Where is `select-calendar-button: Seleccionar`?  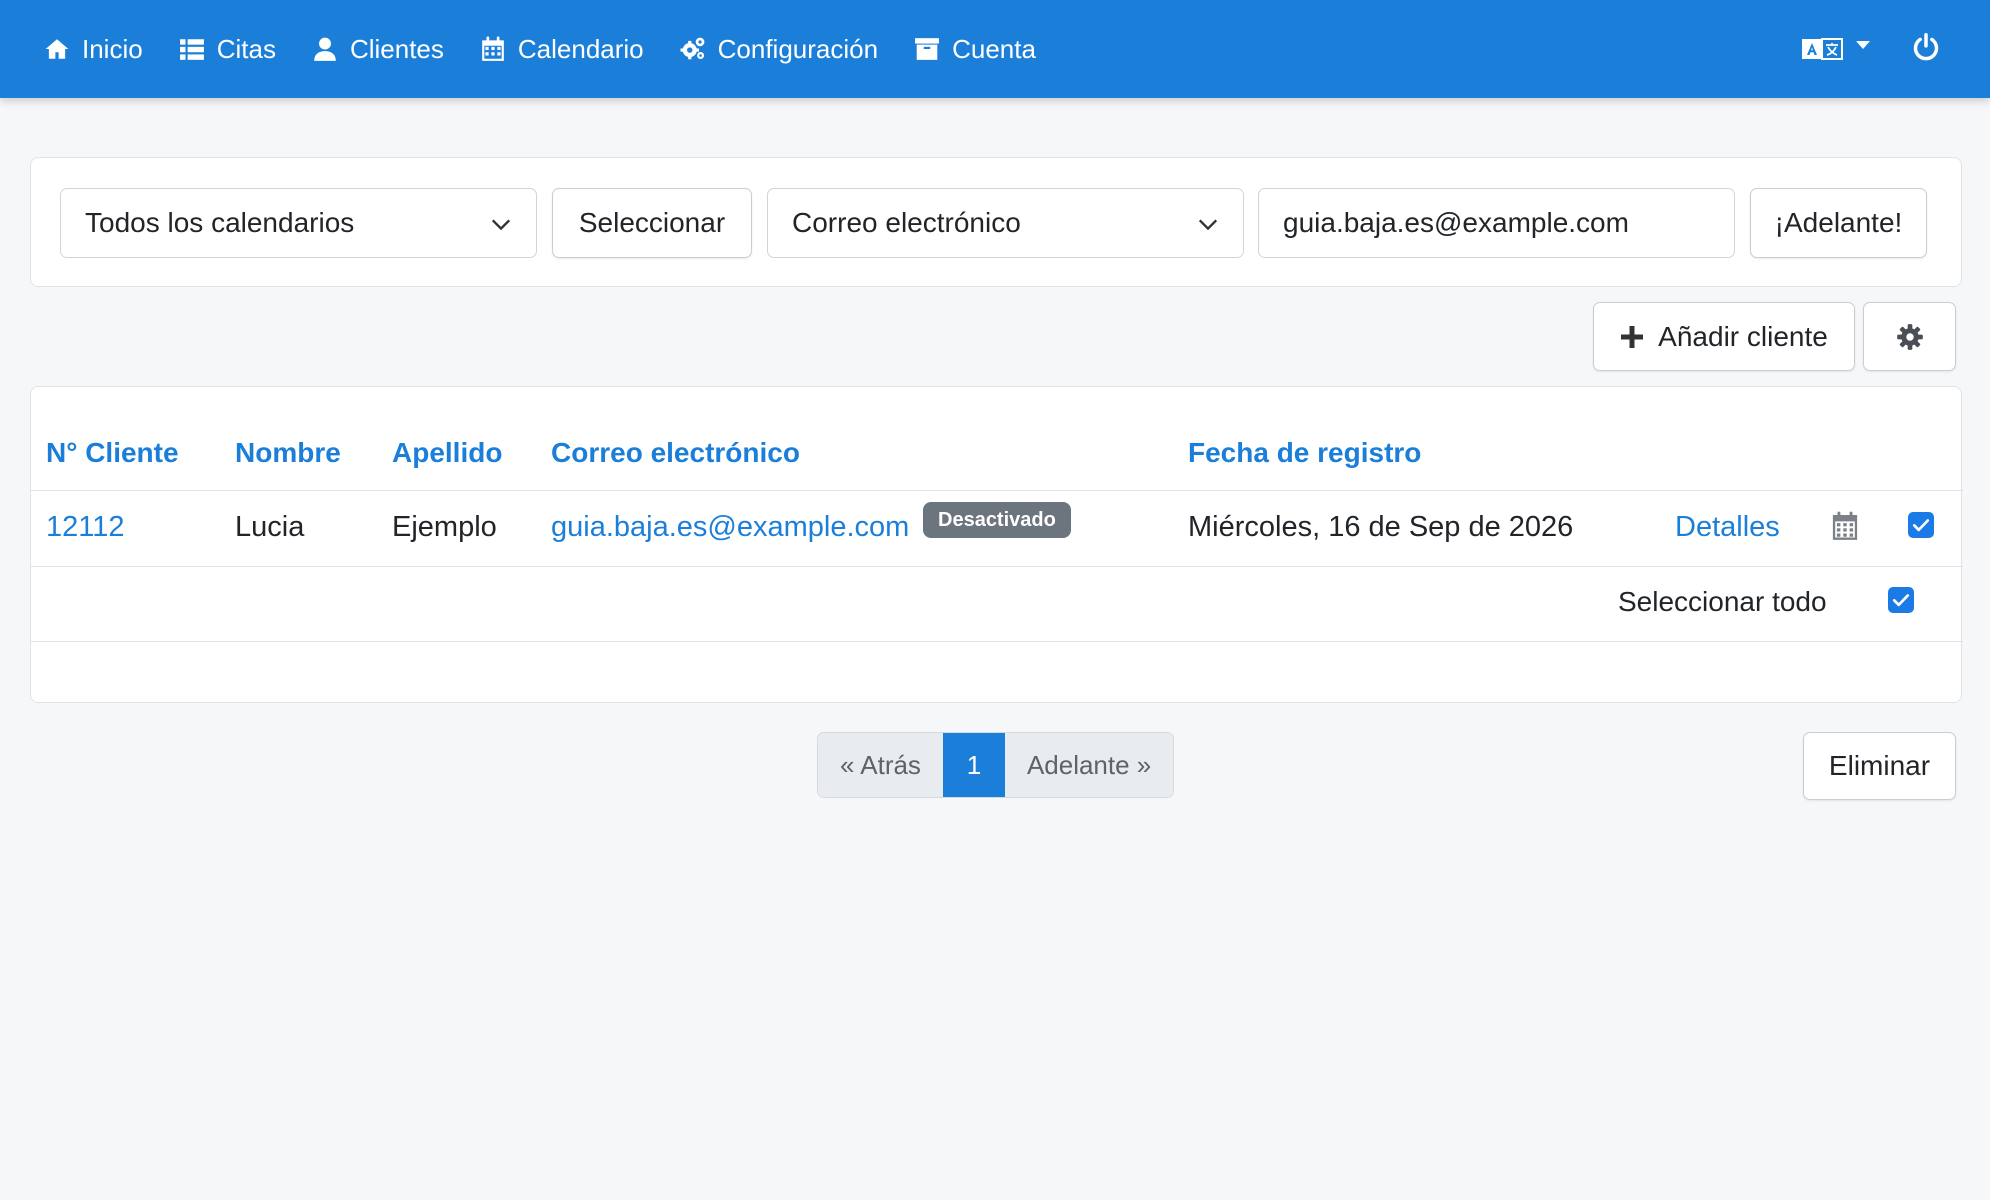
select-calendar-button: Seleccionar is located at coordinates (652, 223).